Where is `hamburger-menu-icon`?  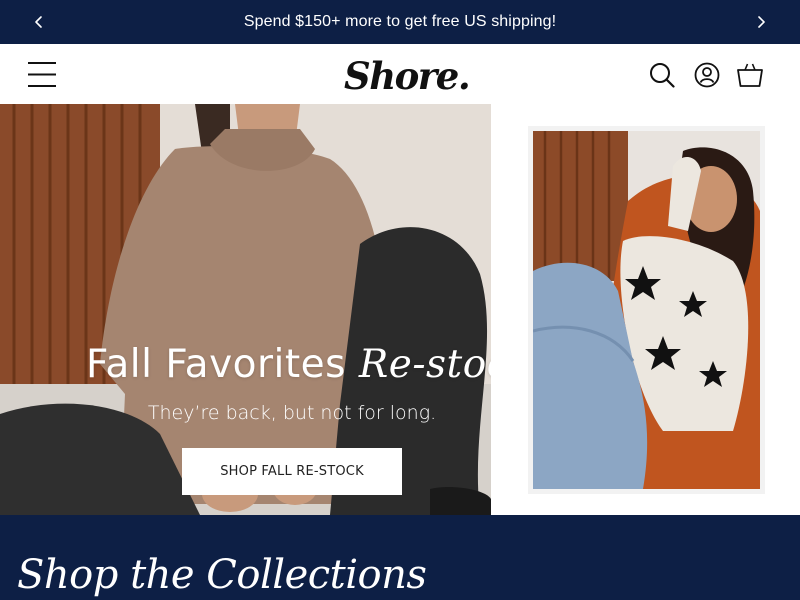 hamburger-menu-icon is located at coordinates (42, 74).